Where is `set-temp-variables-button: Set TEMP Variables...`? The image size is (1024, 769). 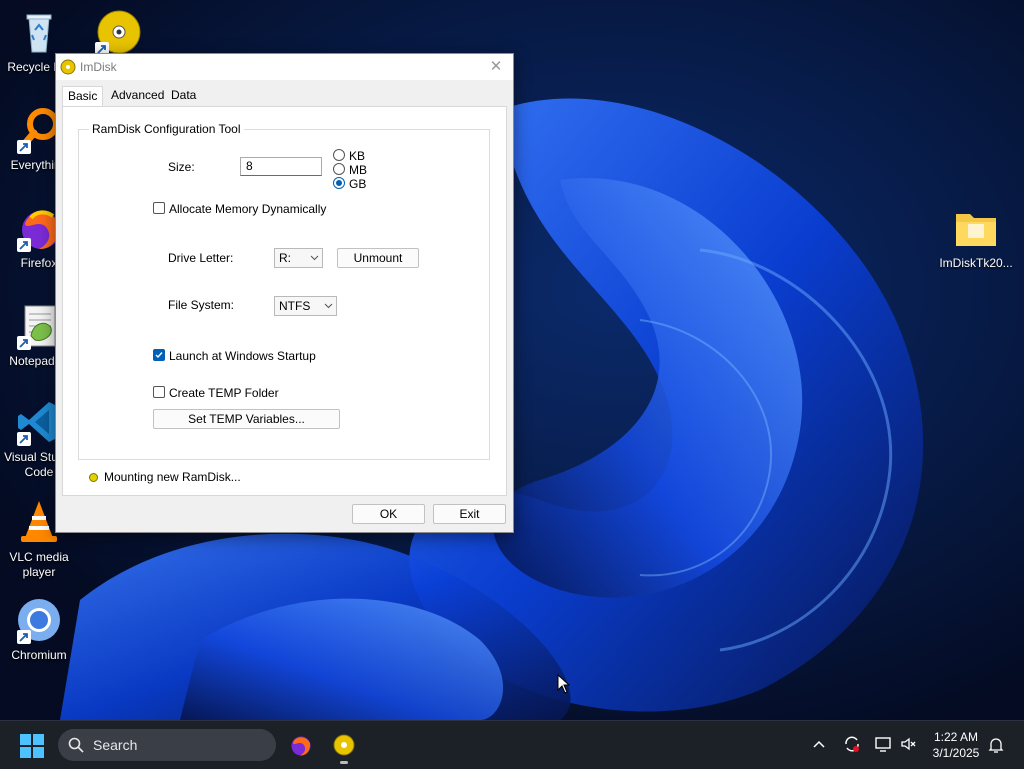 set-temp-variables-button: Set TEMP Variables... is located at coordinates (246, 419).